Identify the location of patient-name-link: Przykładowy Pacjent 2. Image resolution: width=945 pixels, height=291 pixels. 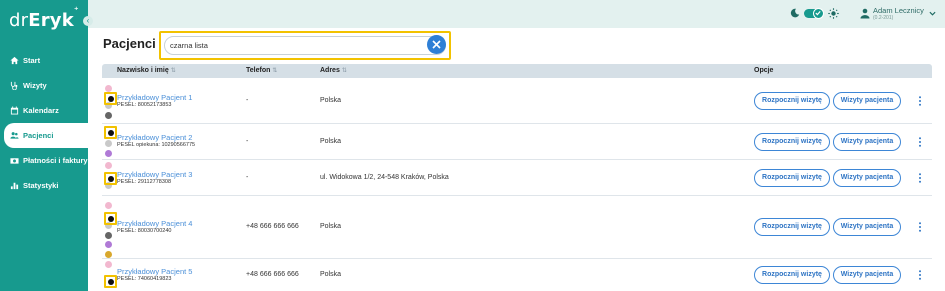
(154, 137).